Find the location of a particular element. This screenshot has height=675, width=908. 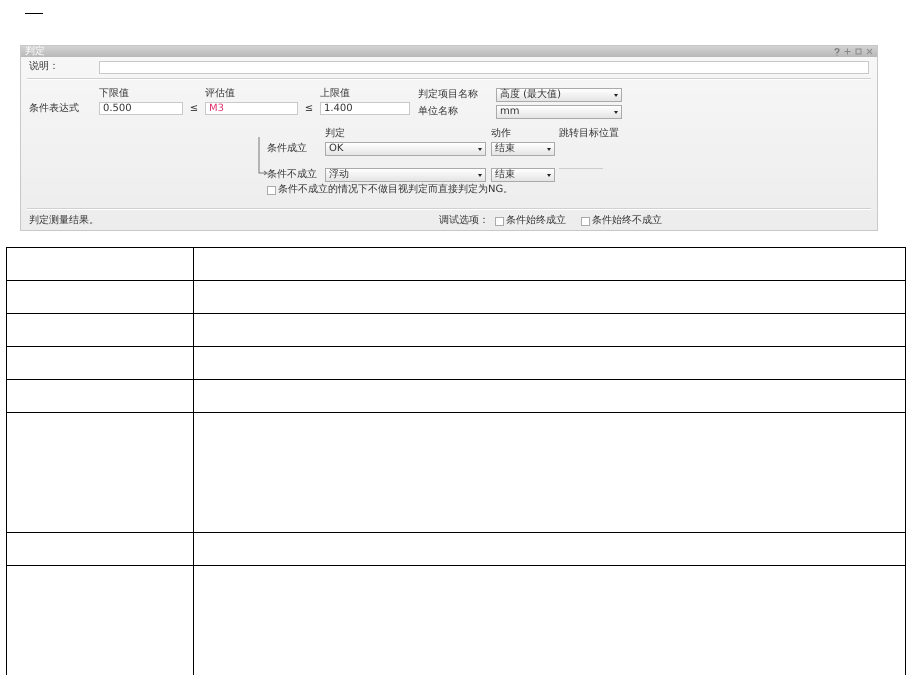

evaluation-value-field: M3 is located at coordinates (251, 108).